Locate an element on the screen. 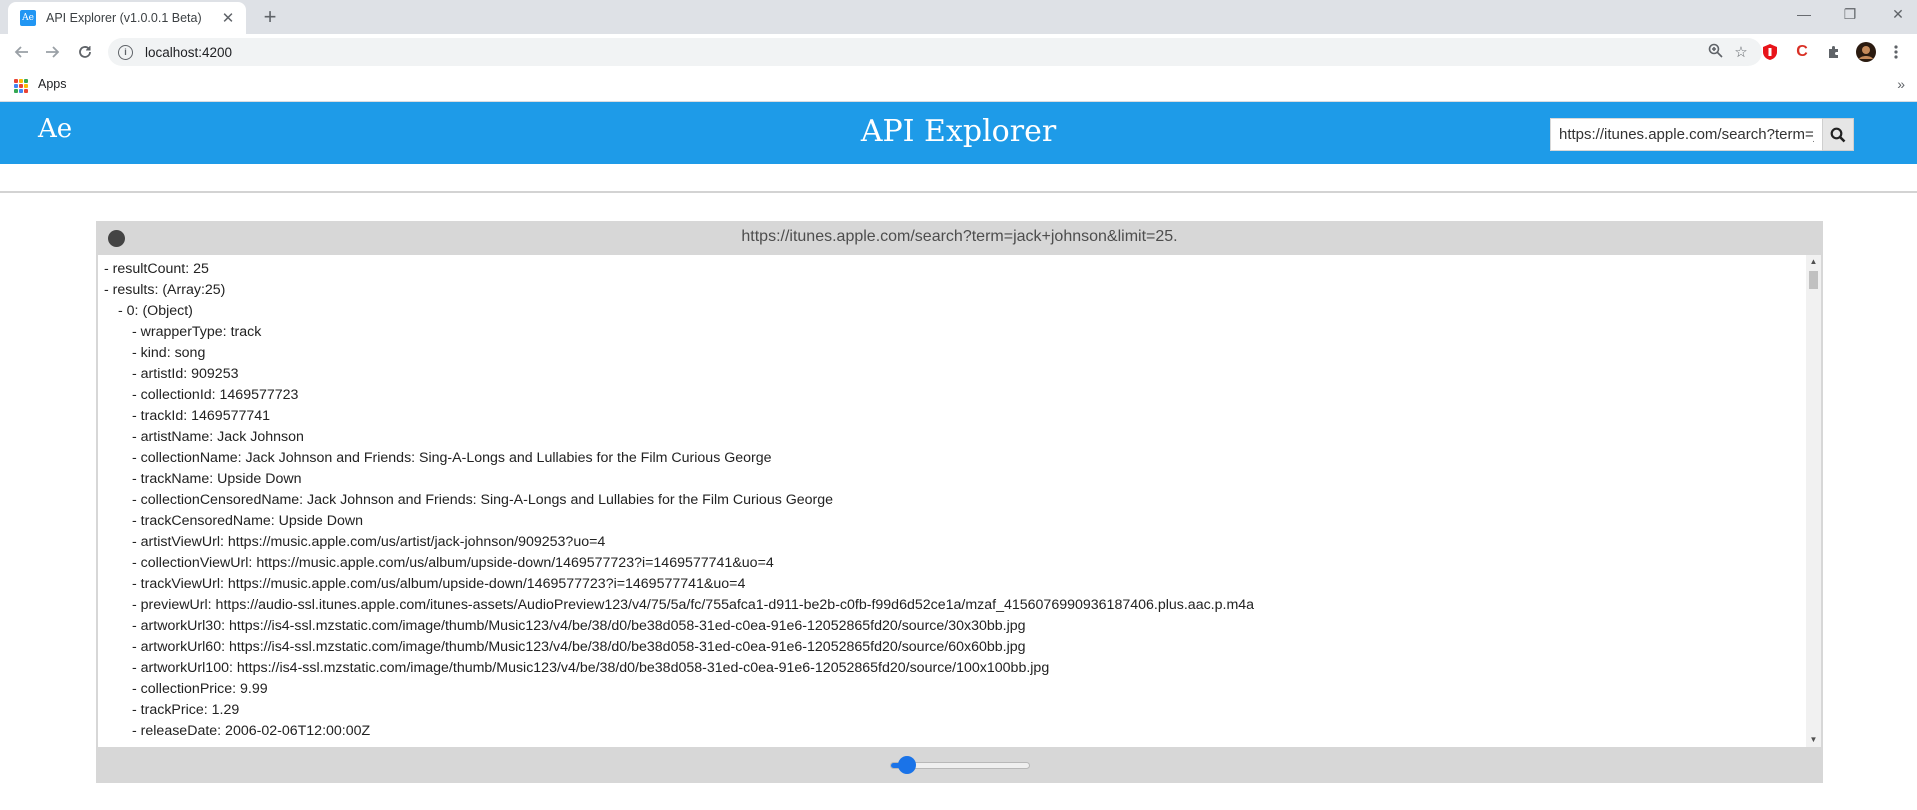 The height and width of the screenshot is (810, 1917). restore-icon: ❐ is located at coordinates (1850, 14).